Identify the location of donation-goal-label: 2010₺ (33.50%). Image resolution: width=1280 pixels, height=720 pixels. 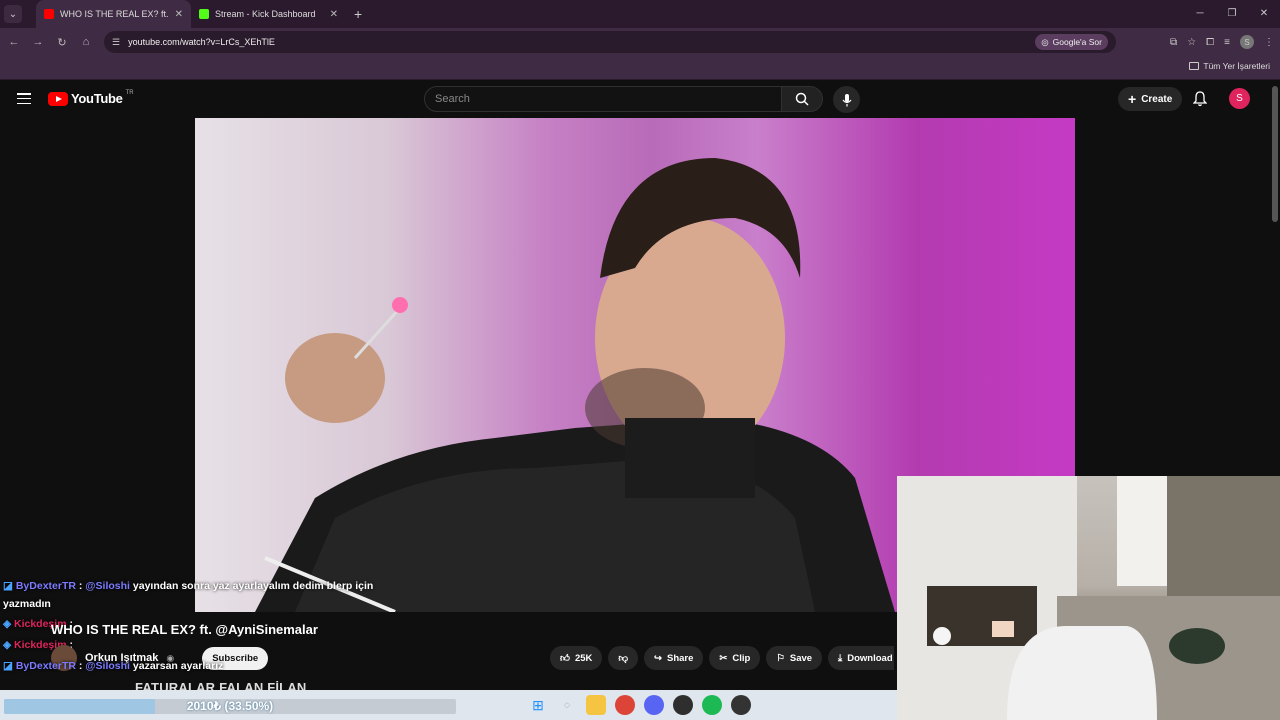
(230, 706).